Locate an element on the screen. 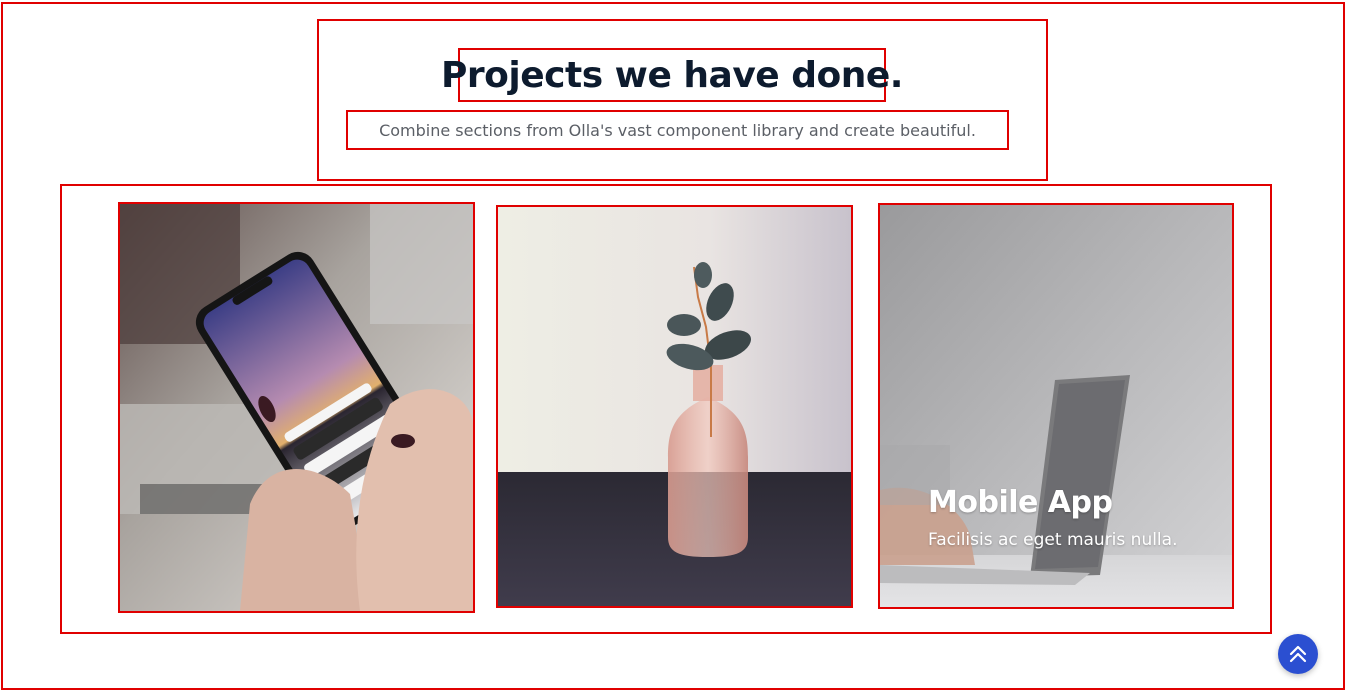 The image size is (1347, 691). double-chevron-up-icon is located at coordinates (1298, 654).